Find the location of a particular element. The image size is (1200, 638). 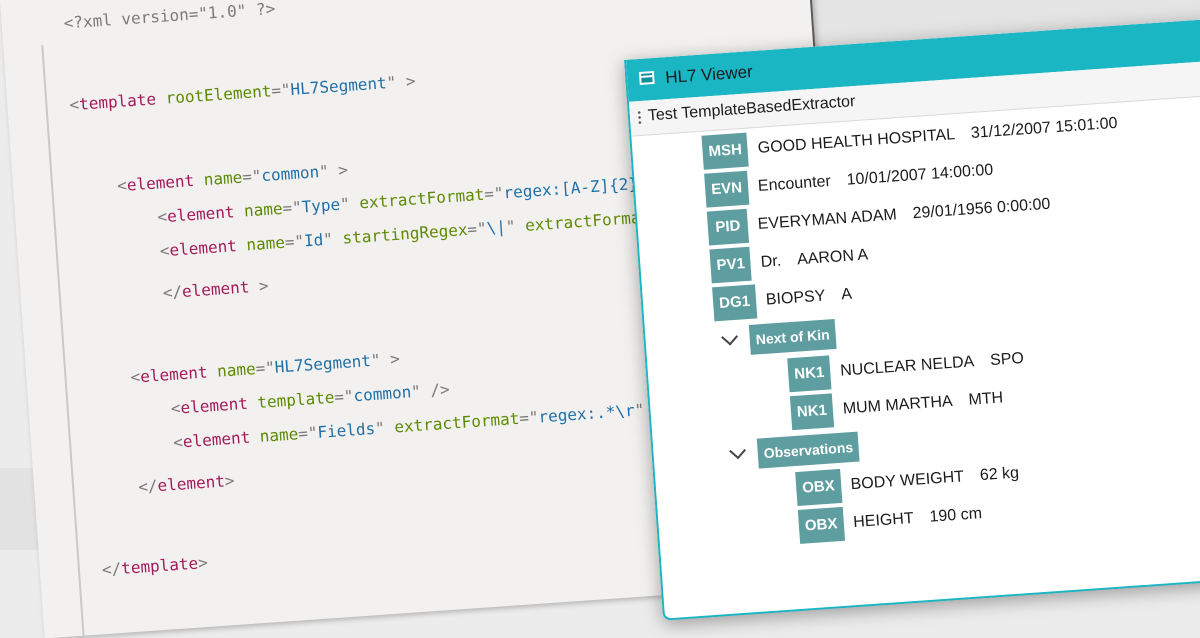

segment-field-value: MUM MARTHA is located at coordinates (898, 405).